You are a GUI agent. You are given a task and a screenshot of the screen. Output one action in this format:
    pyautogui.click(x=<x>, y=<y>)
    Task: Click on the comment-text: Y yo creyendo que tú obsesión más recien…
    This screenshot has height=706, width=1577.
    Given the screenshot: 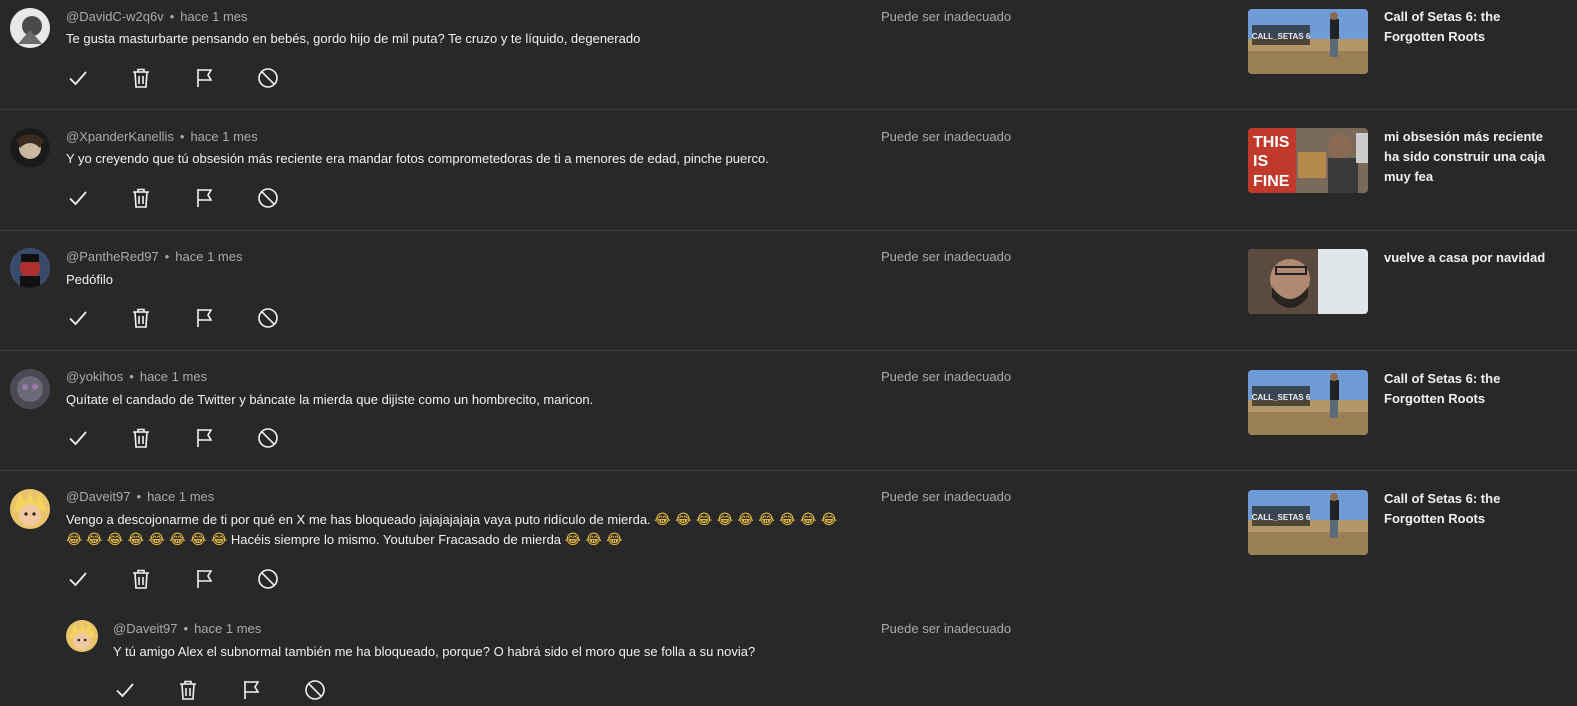 What is the action you would take?
    pyautogui.click(x=417, y=158)
    